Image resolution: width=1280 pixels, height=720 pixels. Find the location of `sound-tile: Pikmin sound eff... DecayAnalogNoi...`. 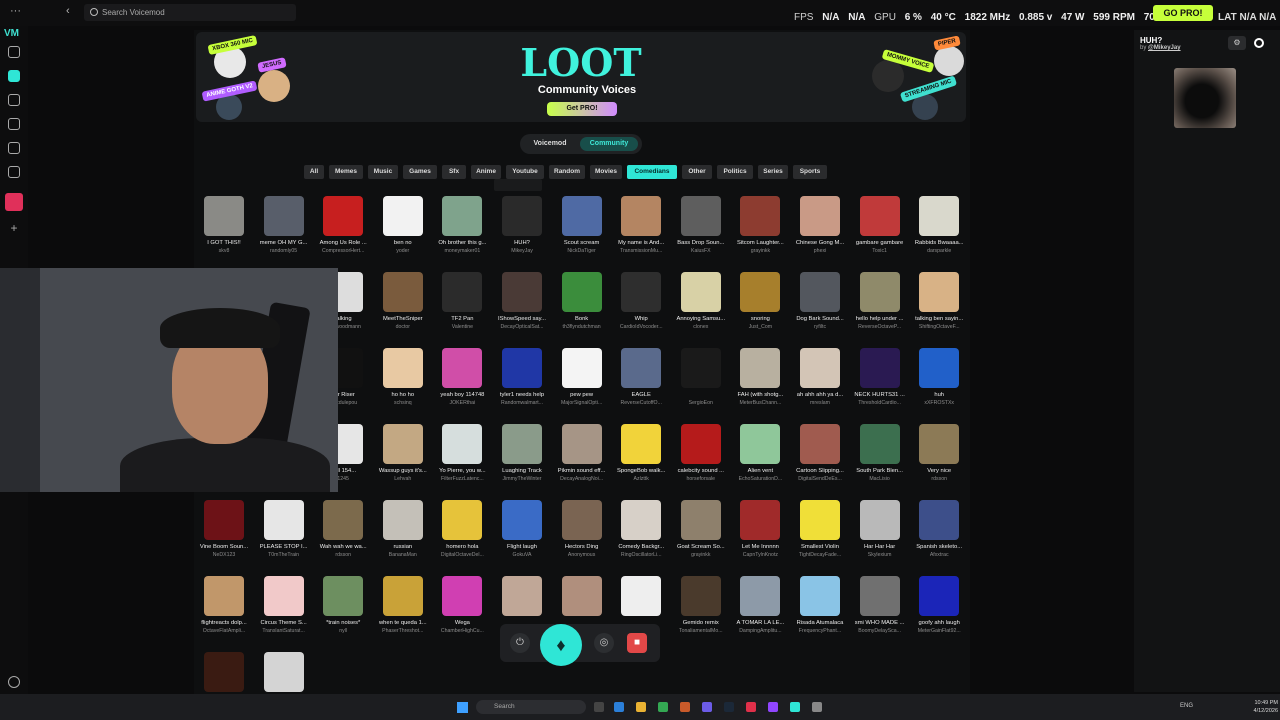

sound-tile: Pikmin sound eff... DecayAnalogNoi... is located at coordinates (582, 459).